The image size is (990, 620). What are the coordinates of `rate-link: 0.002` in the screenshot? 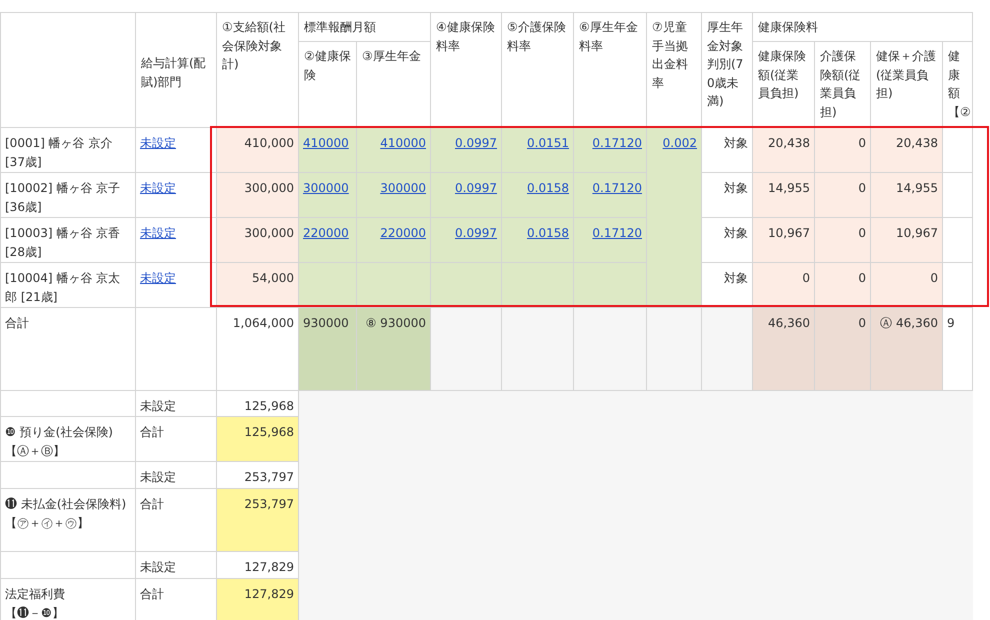 It's located at (679, 143).